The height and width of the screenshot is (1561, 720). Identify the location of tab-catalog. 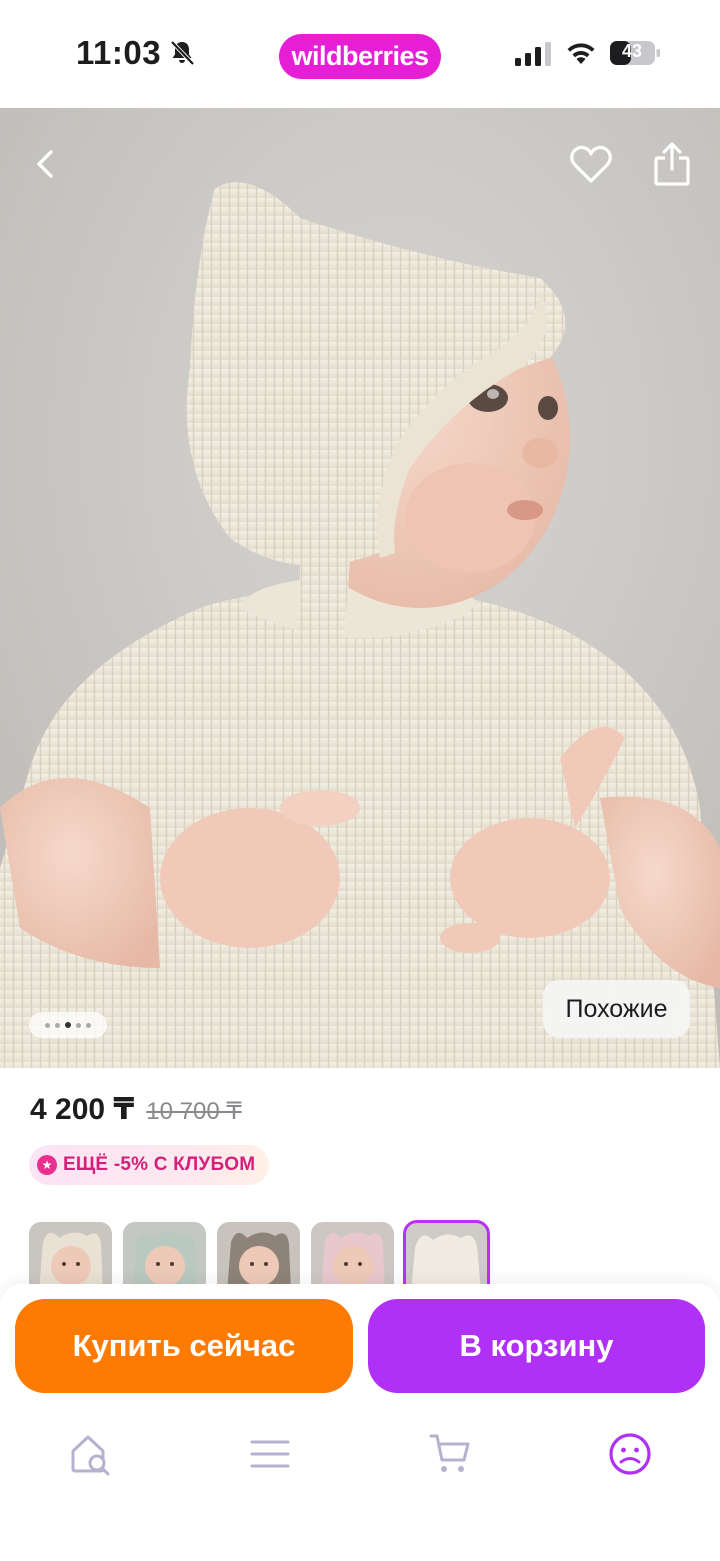
(270, 1454).